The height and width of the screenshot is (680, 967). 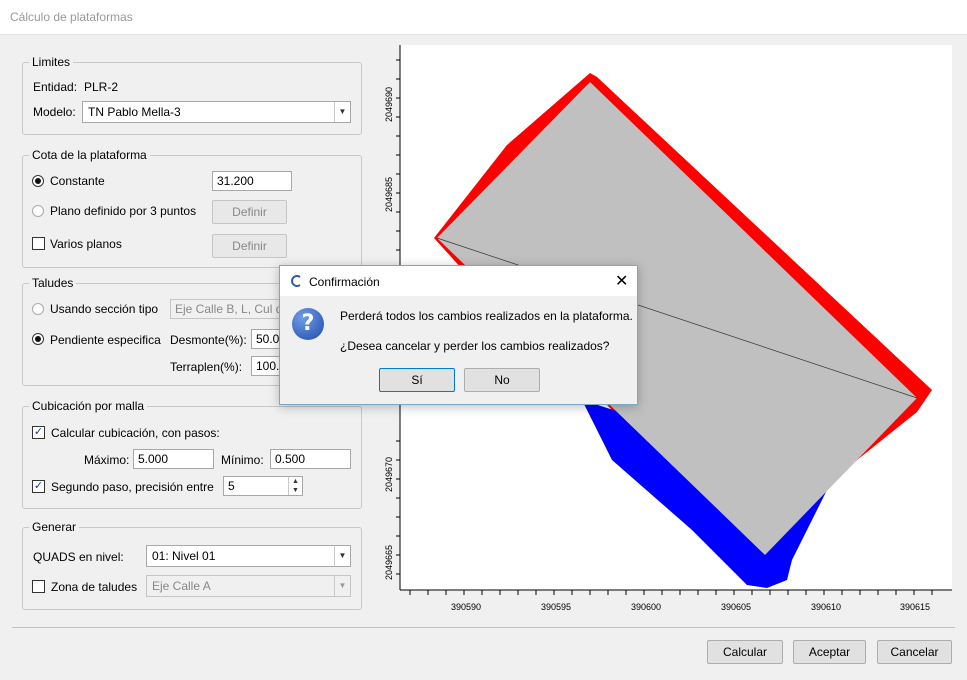 What do you see at coordinates (389, 474) in the screenshot?
I see `y-tick-label: 2049670` at bounding box center [389, 474].